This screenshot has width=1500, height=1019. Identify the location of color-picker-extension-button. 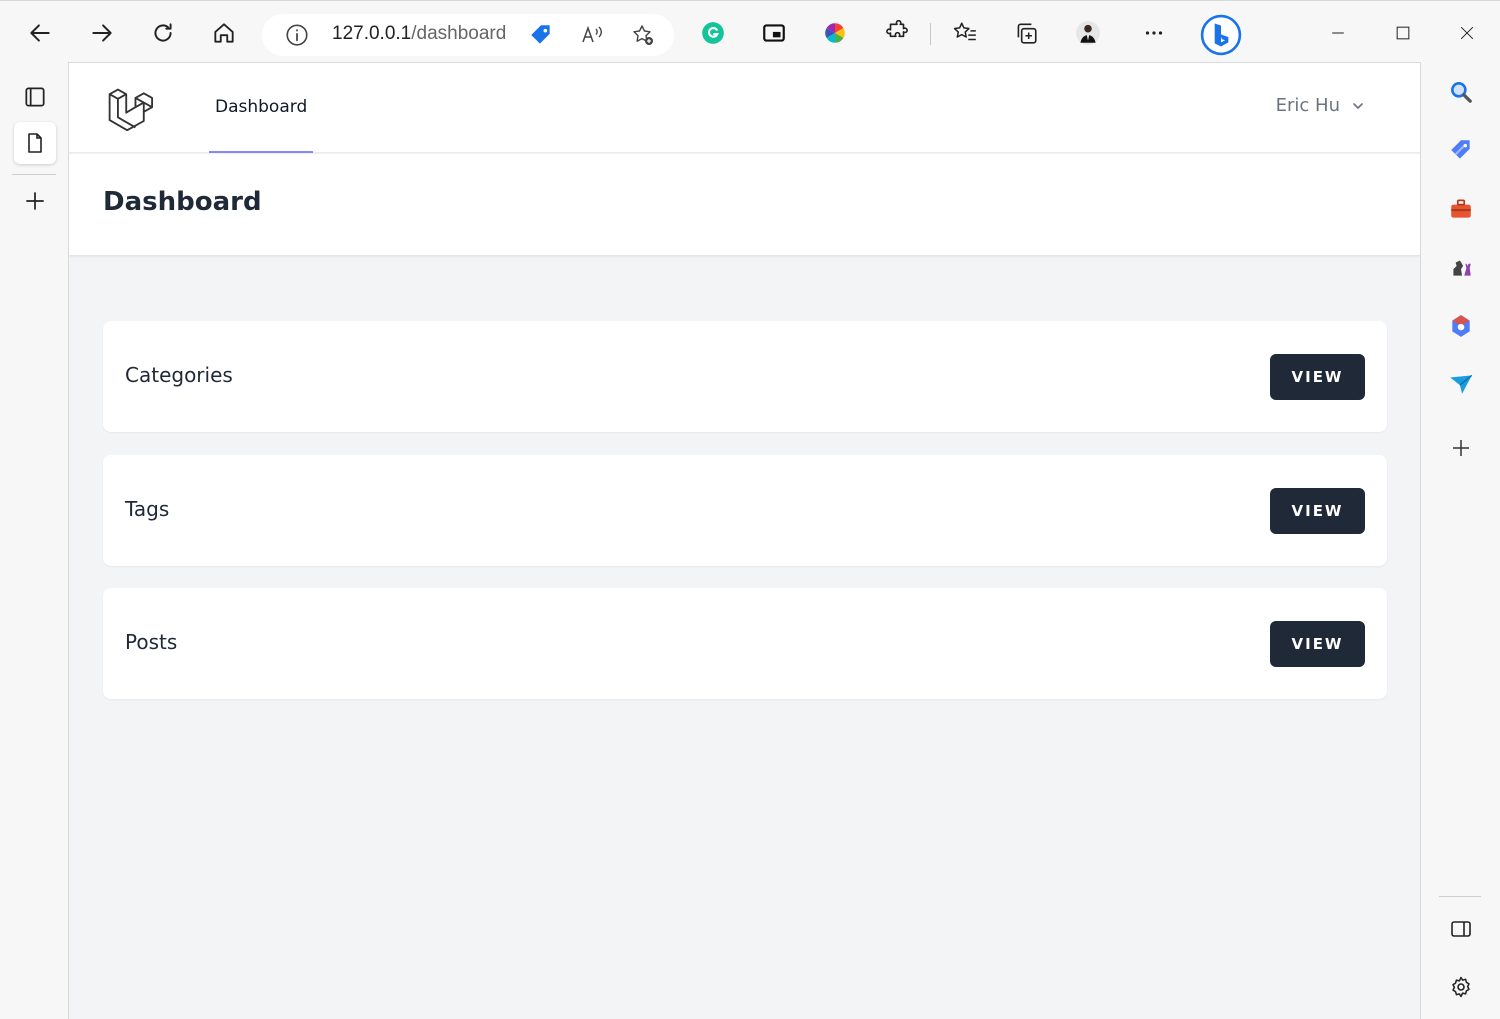
(835, 33).